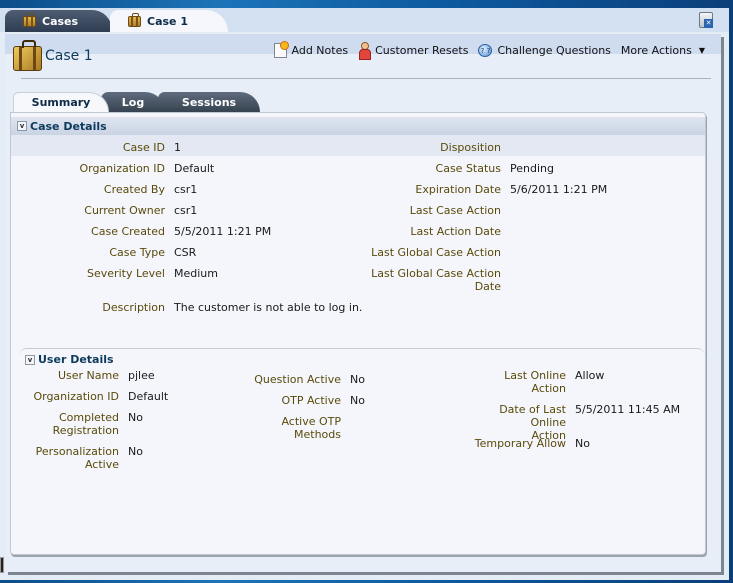 The image size is (733, 583). I want to click on customer-resets-button: Customer Resets, so click(413, 51).